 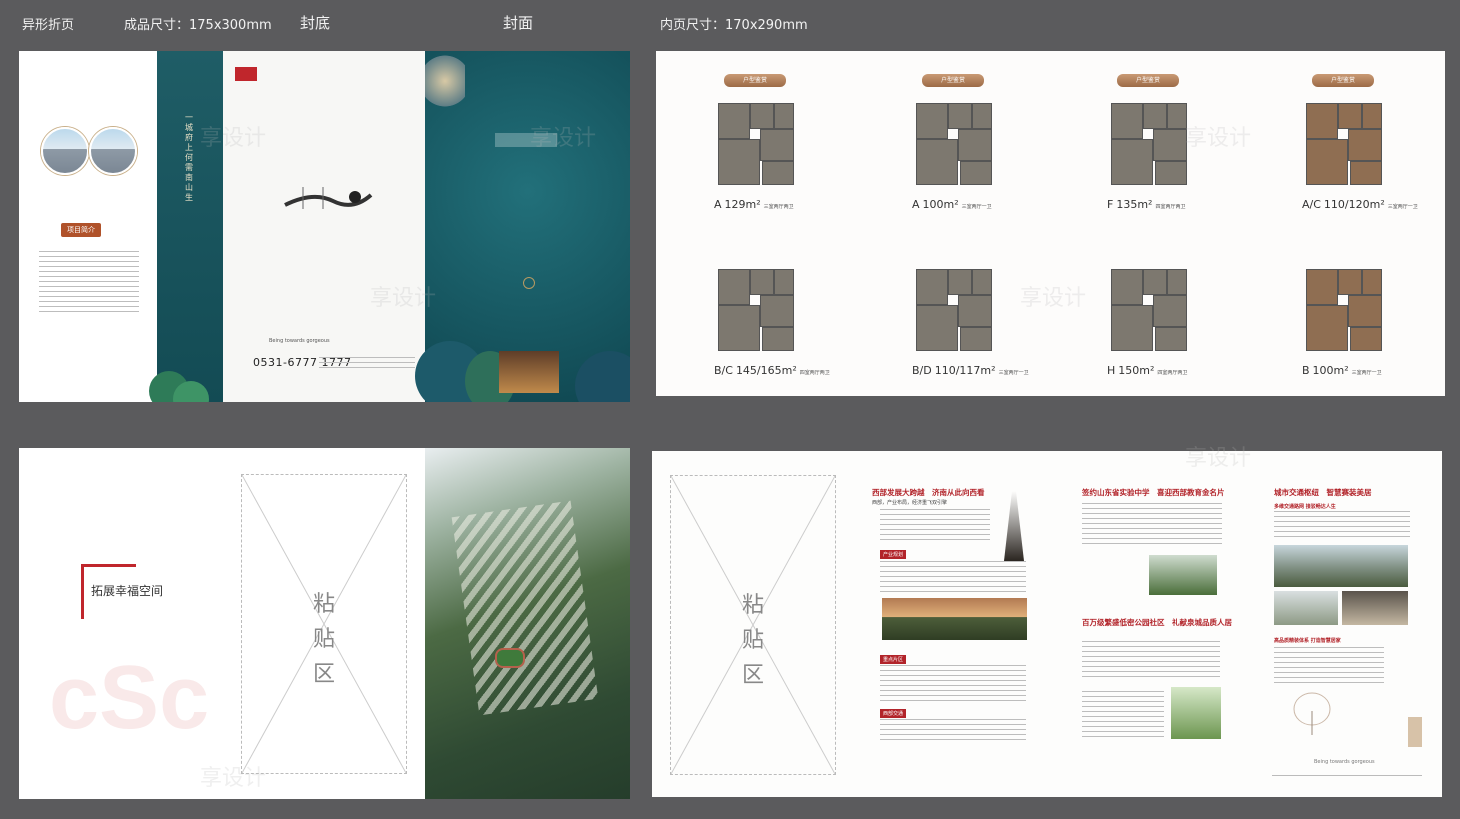 What do you see at coordinates (522, 226) in the screenshot?
I see `front-cover` at bounding box center [522, 226].